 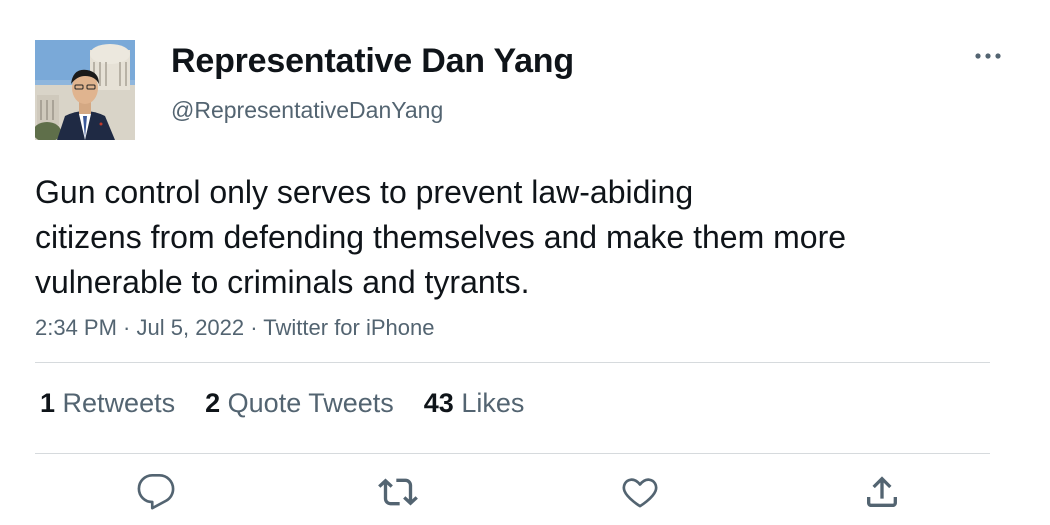 I want to click on tweet-time: 2:34 PM, so click(x=76, y=327).